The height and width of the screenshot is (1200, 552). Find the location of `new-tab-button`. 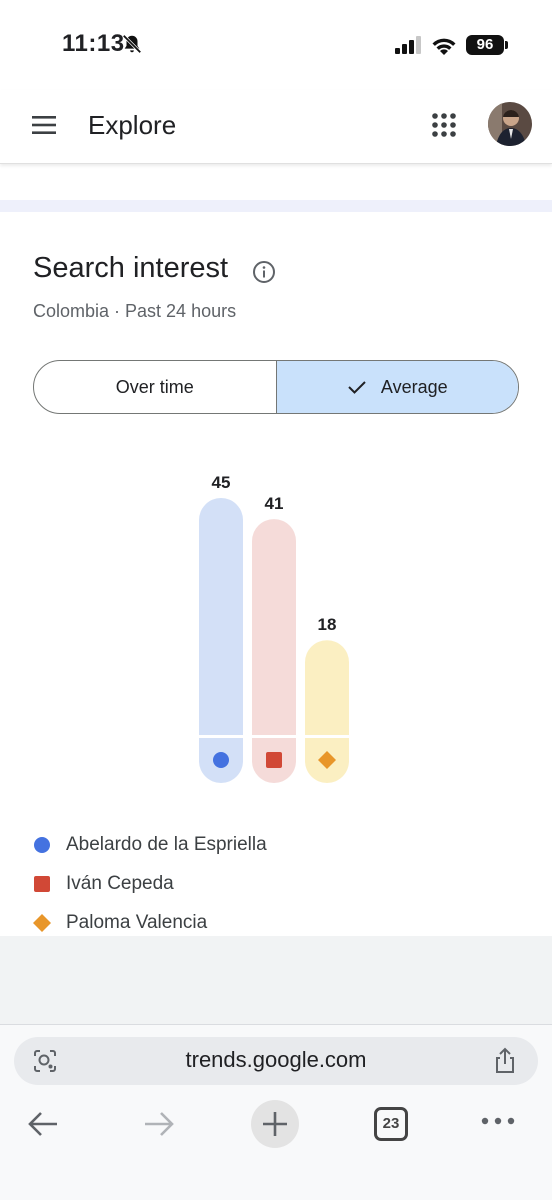

new-tab-button is located at coordinates (275, 1124).